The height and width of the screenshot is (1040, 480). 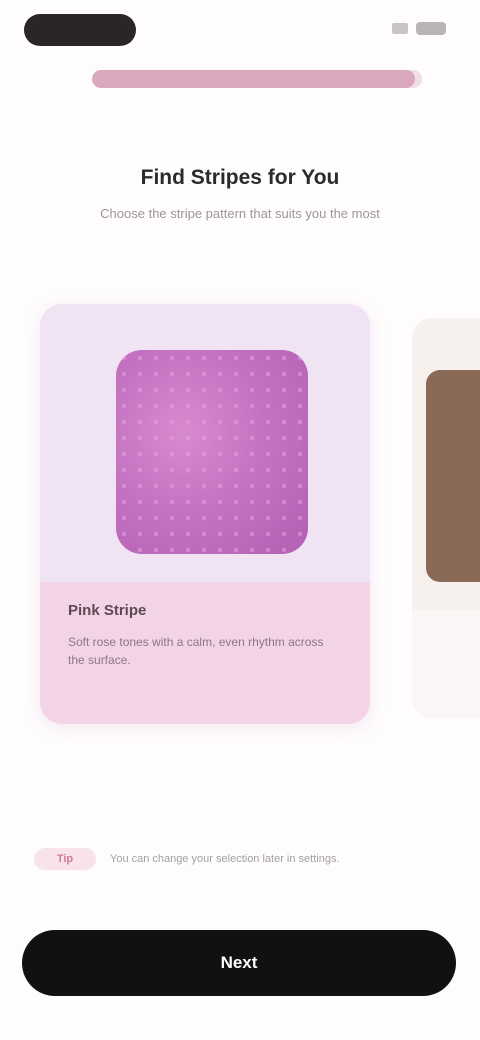 I want to click on status-bar, so click(x=240, y=30).